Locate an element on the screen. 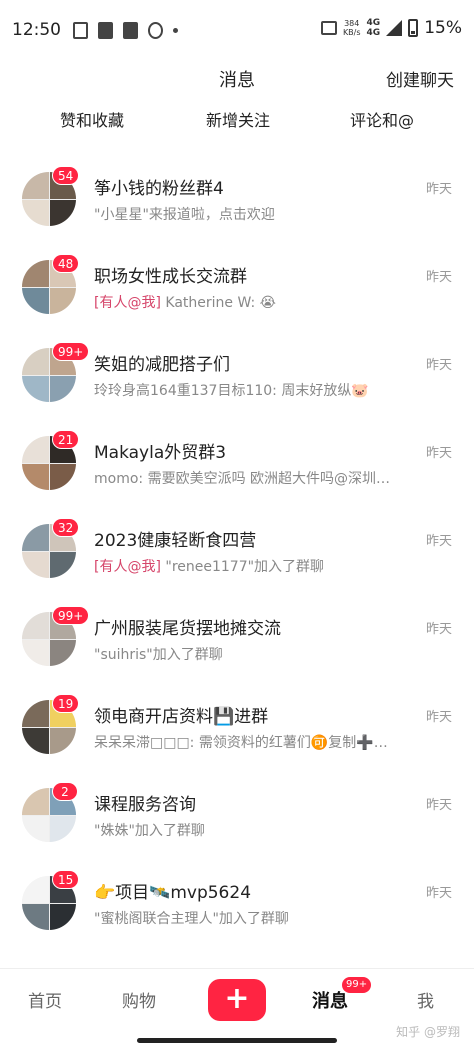 Image resolution: width=474 pixels, height=1053 pixels. status-time: 12:50 is located at coordinates (36, 30).